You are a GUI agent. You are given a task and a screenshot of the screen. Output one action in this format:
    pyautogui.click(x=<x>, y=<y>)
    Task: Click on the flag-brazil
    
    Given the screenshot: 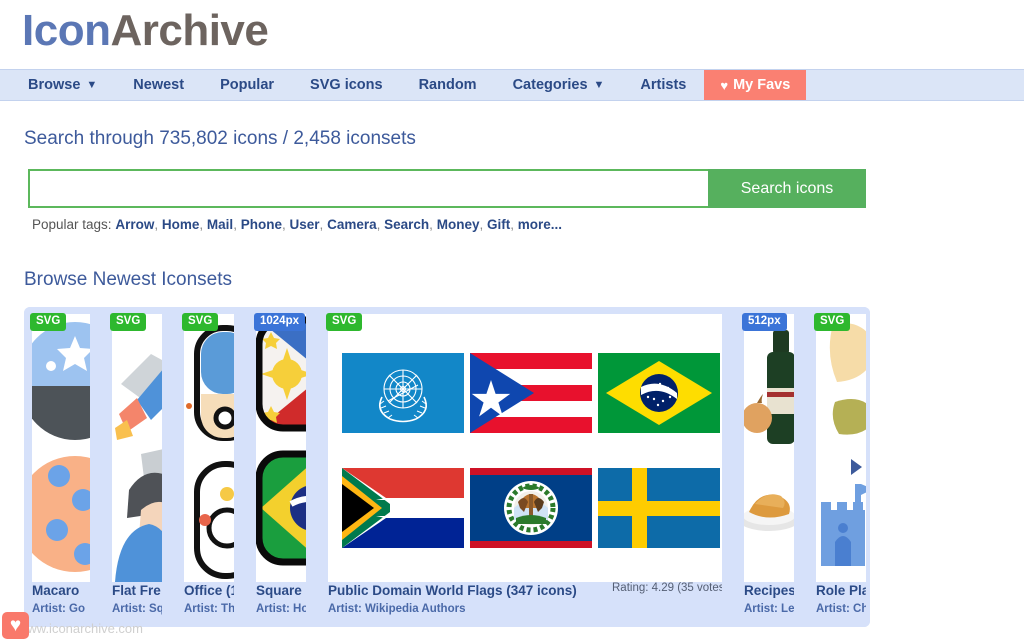 What is the action you would take?
    pyautogui.click(x=659, y=392)
    